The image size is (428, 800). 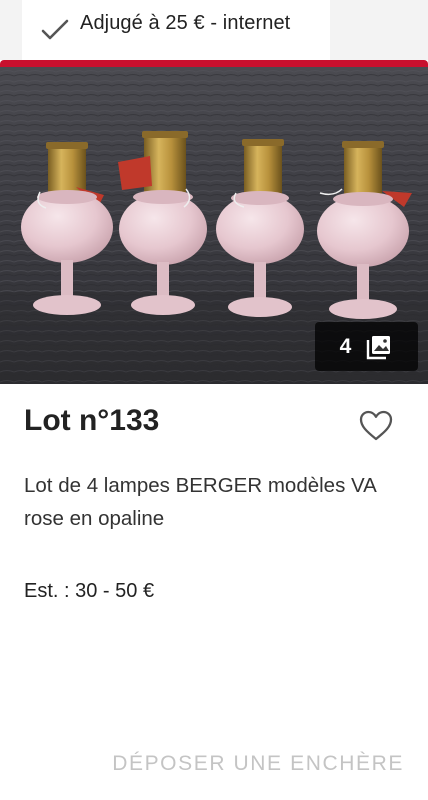 What do you see at coordinates (185, 23) in the screenshot?
I see `sold-status-label: Adjugé à 25 € - internet` at bounding box center [185, 23].